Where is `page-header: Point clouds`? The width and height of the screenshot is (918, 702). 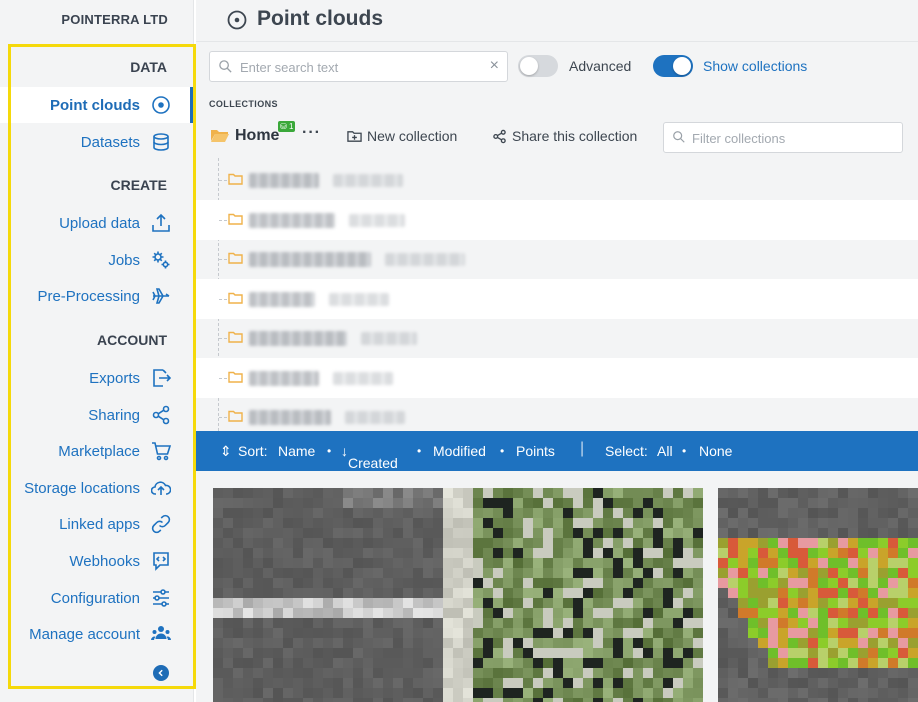 page-header: Point clouds is located at coordinates (557, 21).